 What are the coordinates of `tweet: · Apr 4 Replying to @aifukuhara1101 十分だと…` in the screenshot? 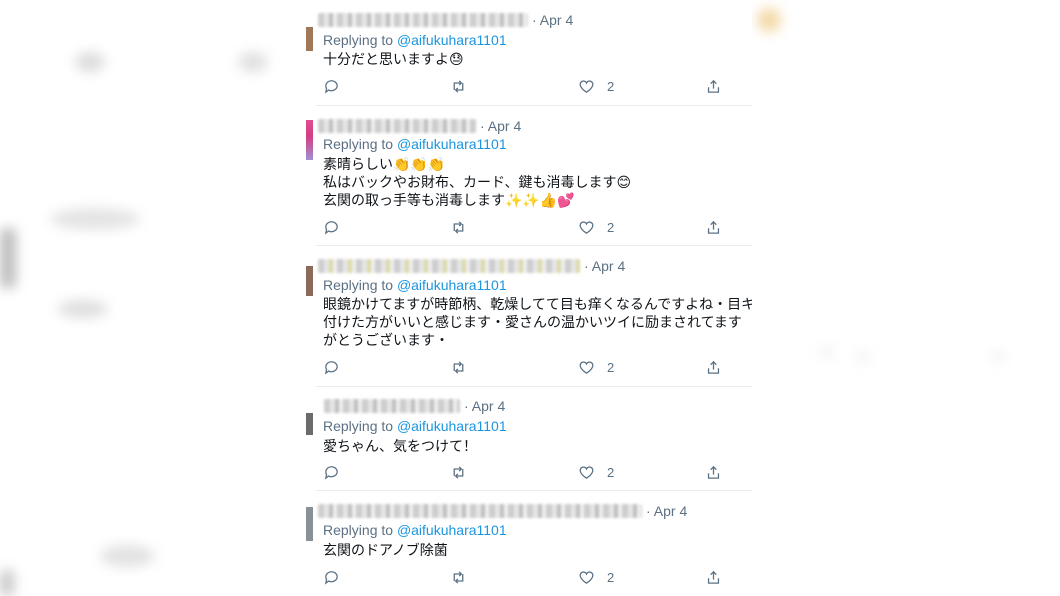 It's located at (529, 53).